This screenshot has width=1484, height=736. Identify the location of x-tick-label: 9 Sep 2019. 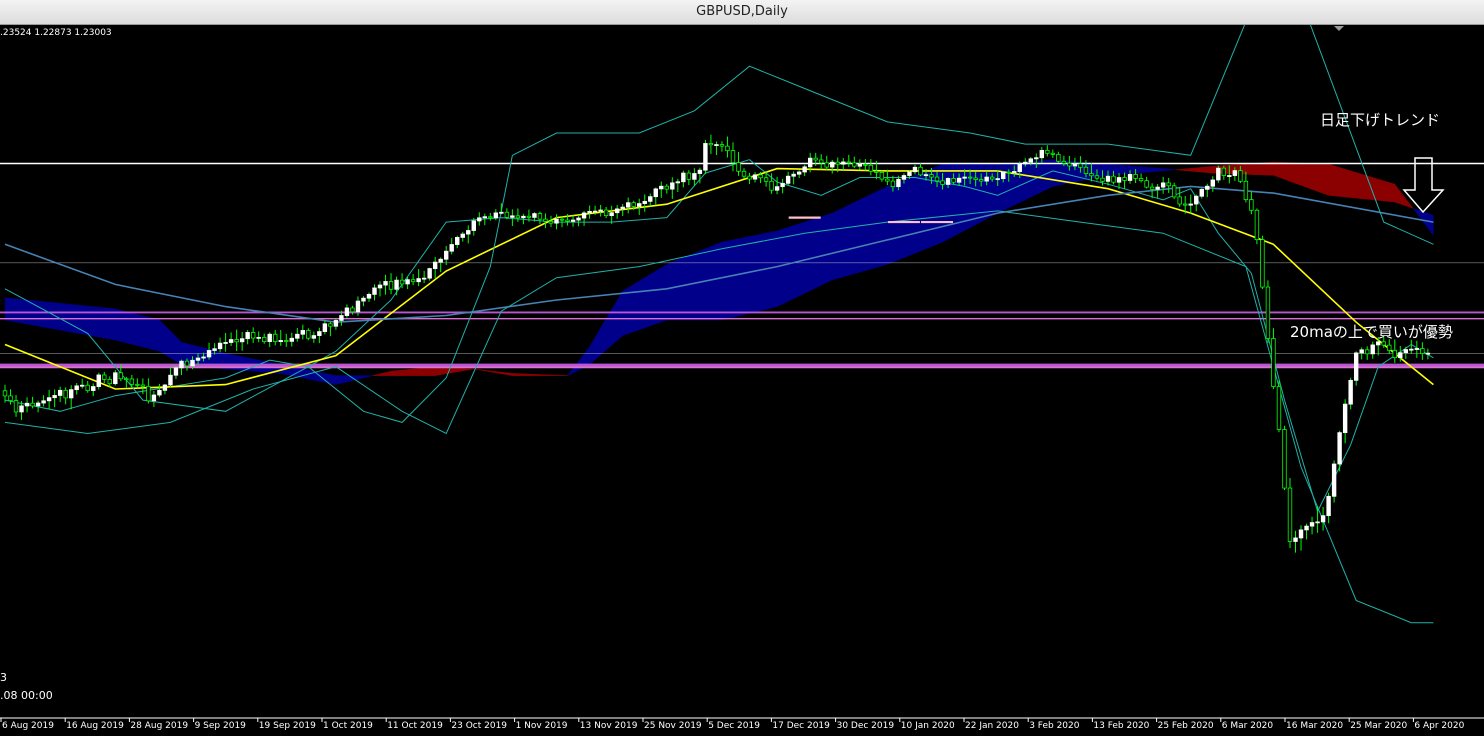
(220, 726).